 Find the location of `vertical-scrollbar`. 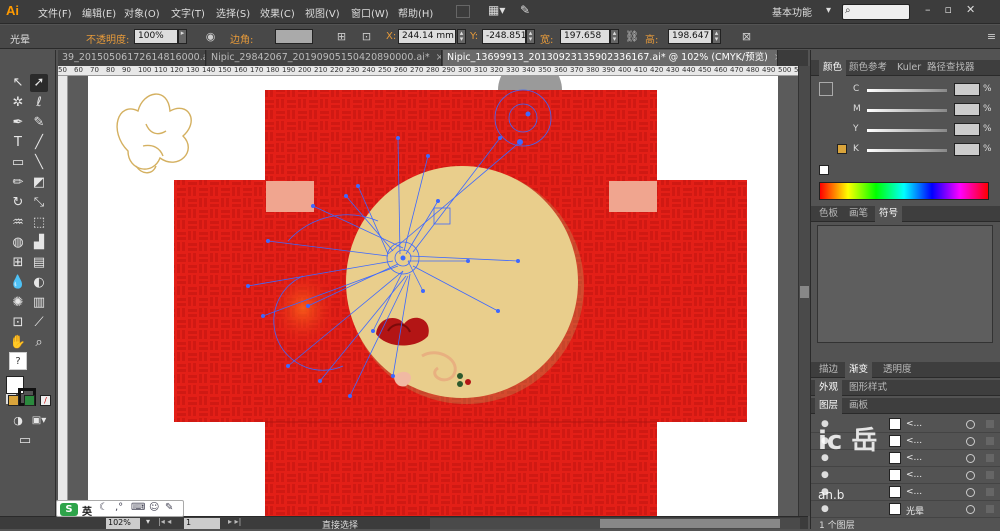

vertical-scrollbar is located at coordinates (804, 291).